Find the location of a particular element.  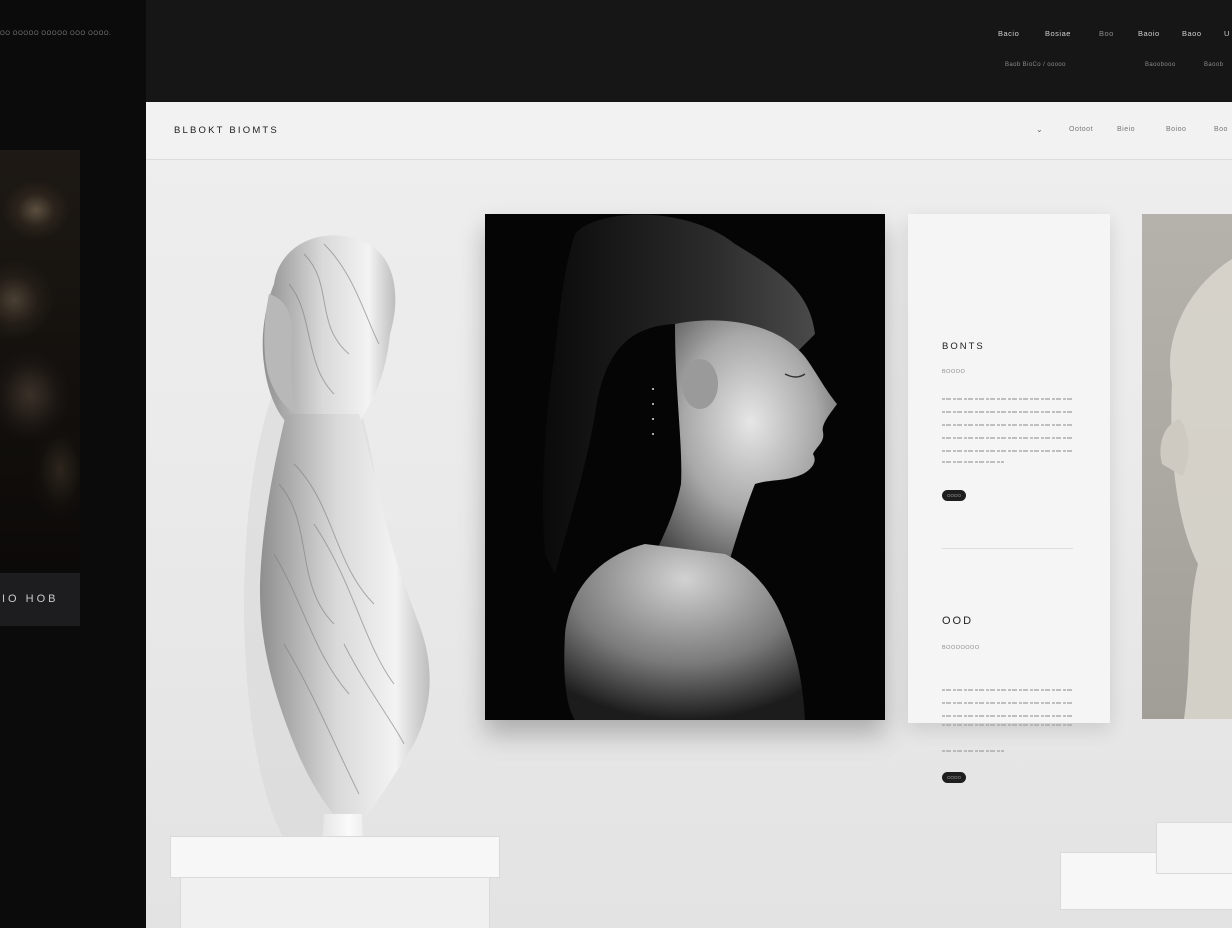

top-sub-link-3: Baoob is located at coordinates (1213, 65).